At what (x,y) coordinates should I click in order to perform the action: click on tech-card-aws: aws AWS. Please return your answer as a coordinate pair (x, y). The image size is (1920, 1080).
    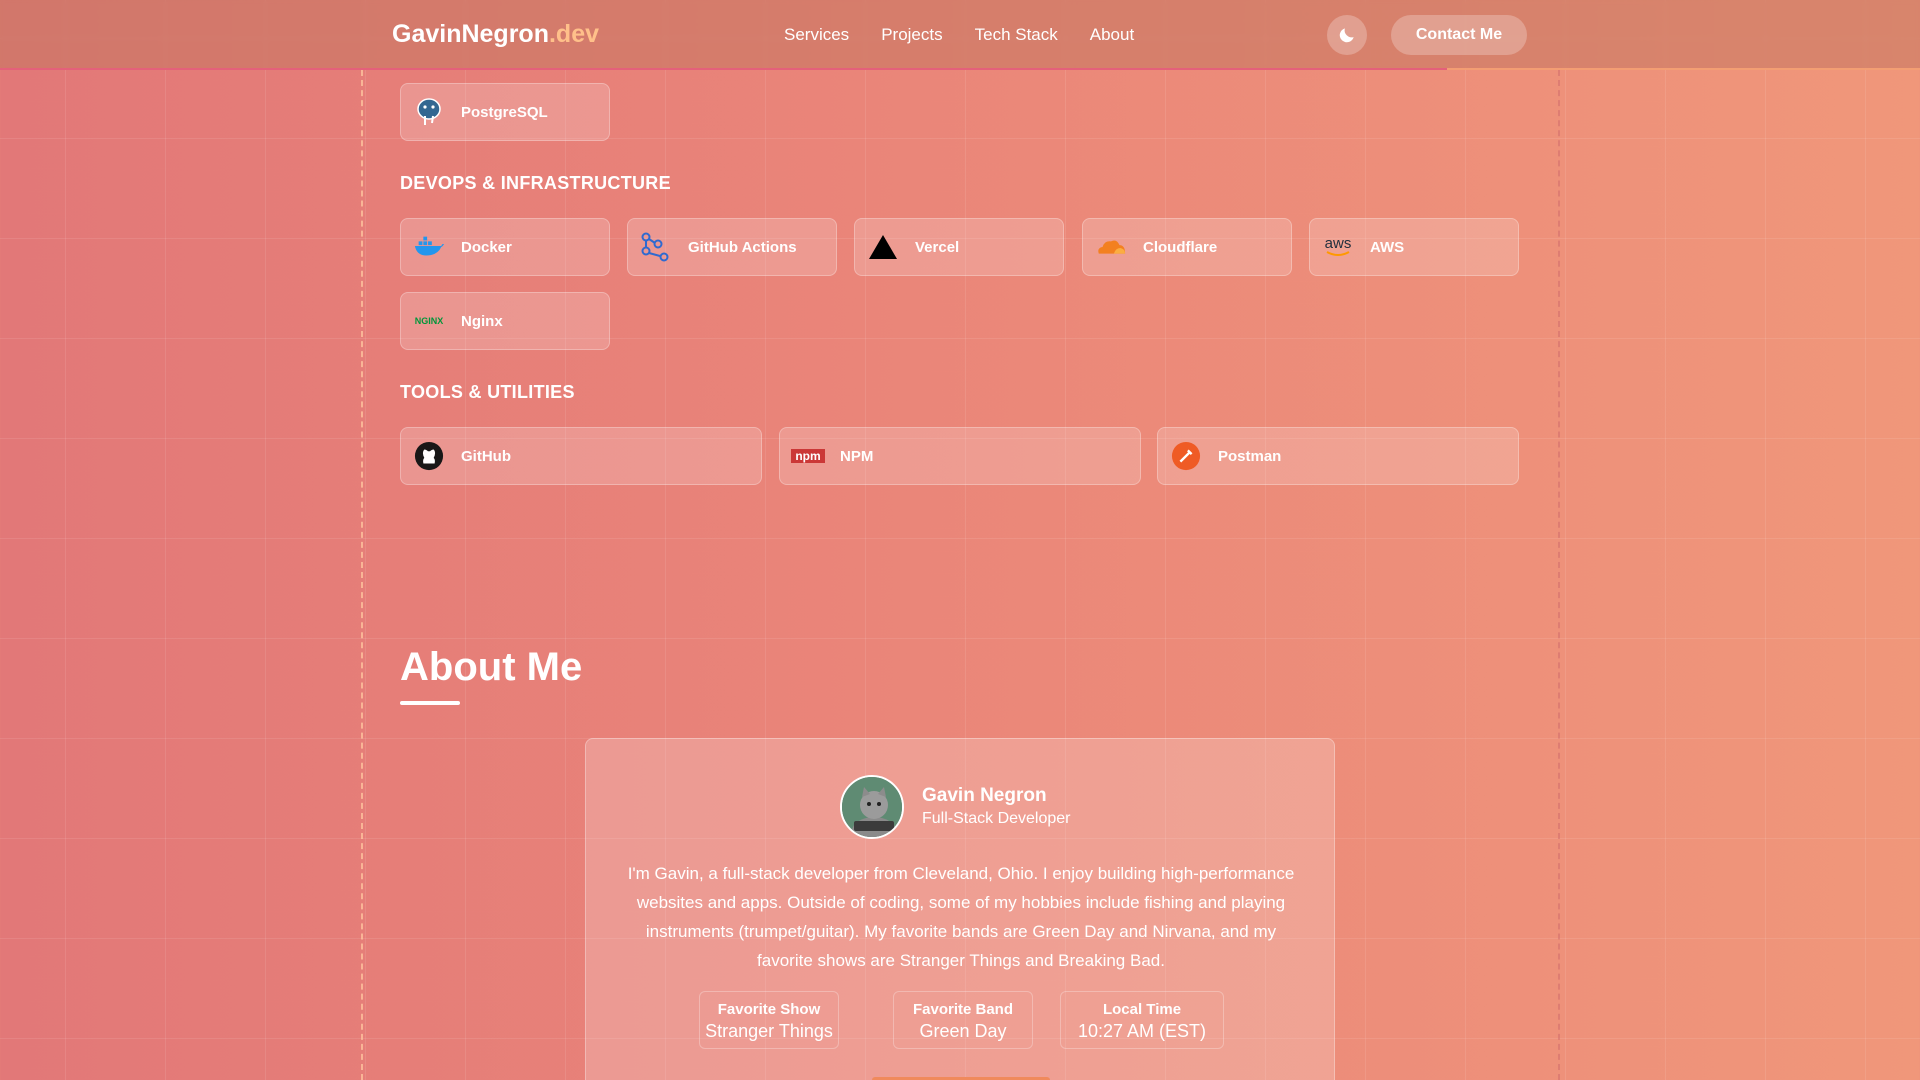
    Looking at the image, I should click on (1414, 247).